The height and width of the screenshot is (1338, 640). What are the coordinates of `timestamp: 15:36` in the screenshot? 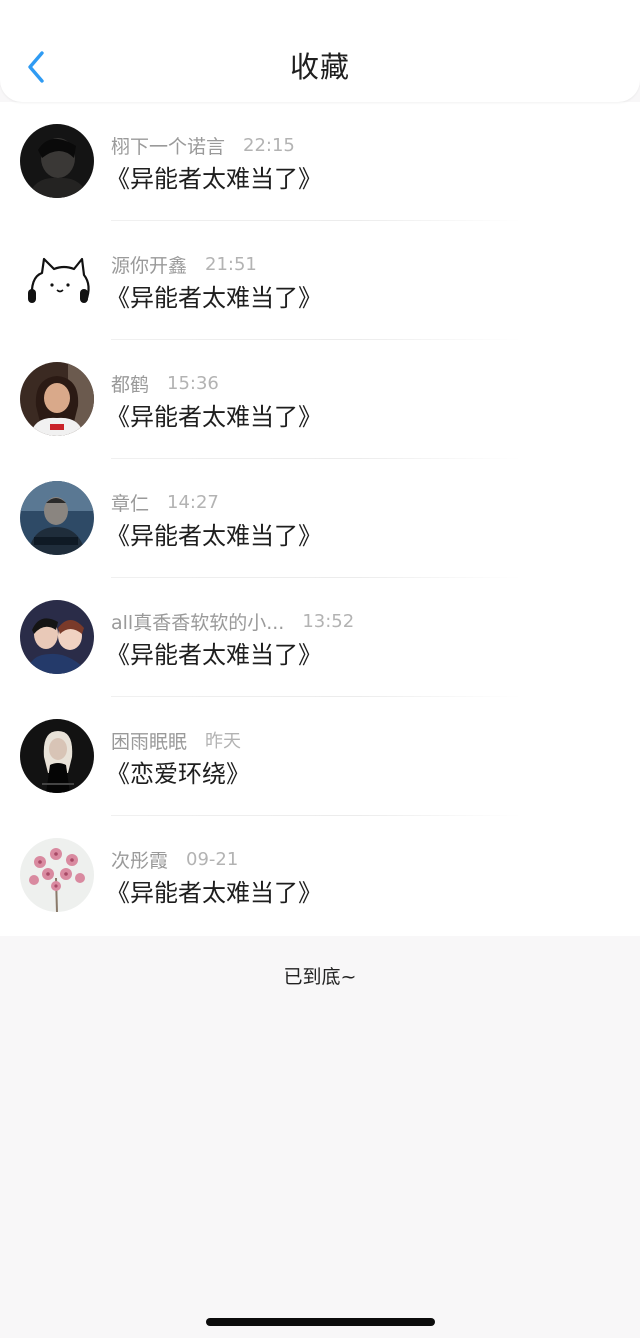 It's located at (193, 383).